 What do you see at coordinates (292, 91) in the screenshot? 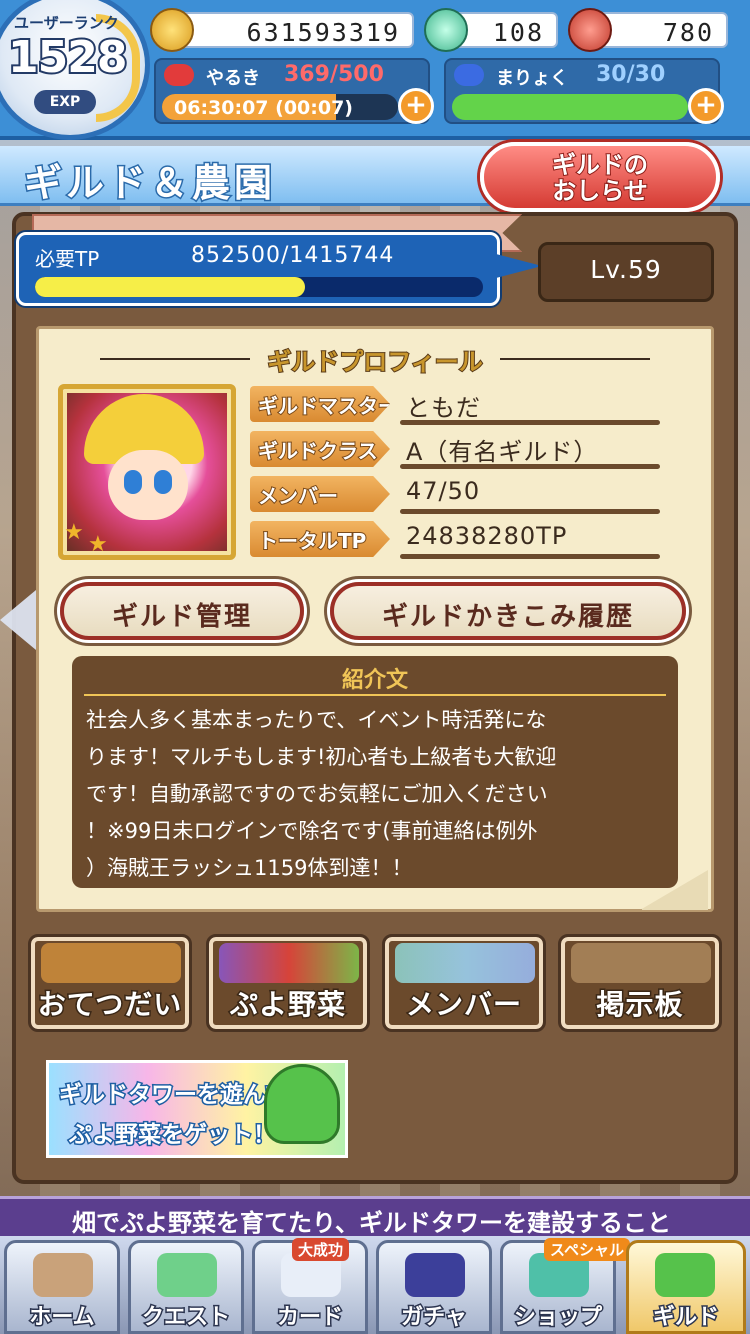
I see `stamina-panel: やるき 369/500 06:30:07 (00:07)` at bounding box center [292, 91].